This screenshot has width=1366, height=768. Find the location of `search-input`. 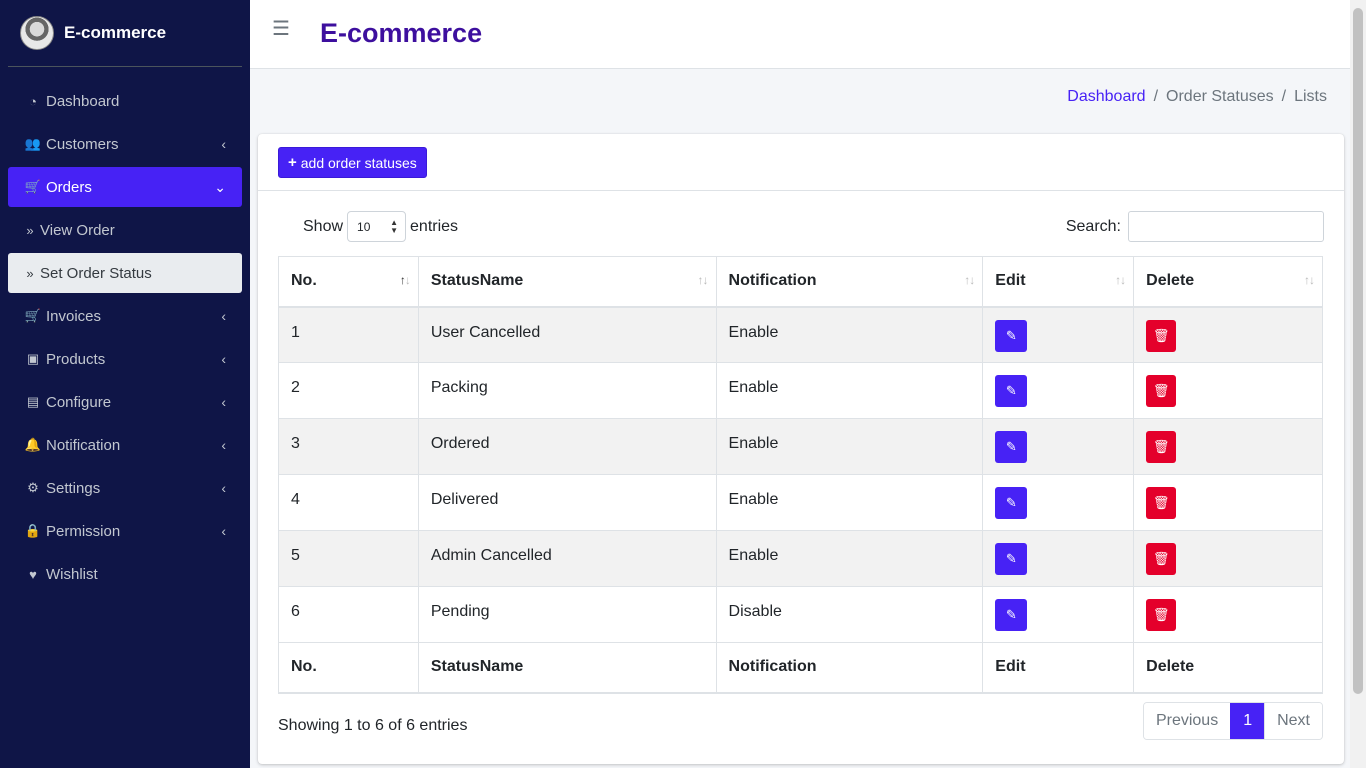

search-input is located at coordinates (1226, 226).